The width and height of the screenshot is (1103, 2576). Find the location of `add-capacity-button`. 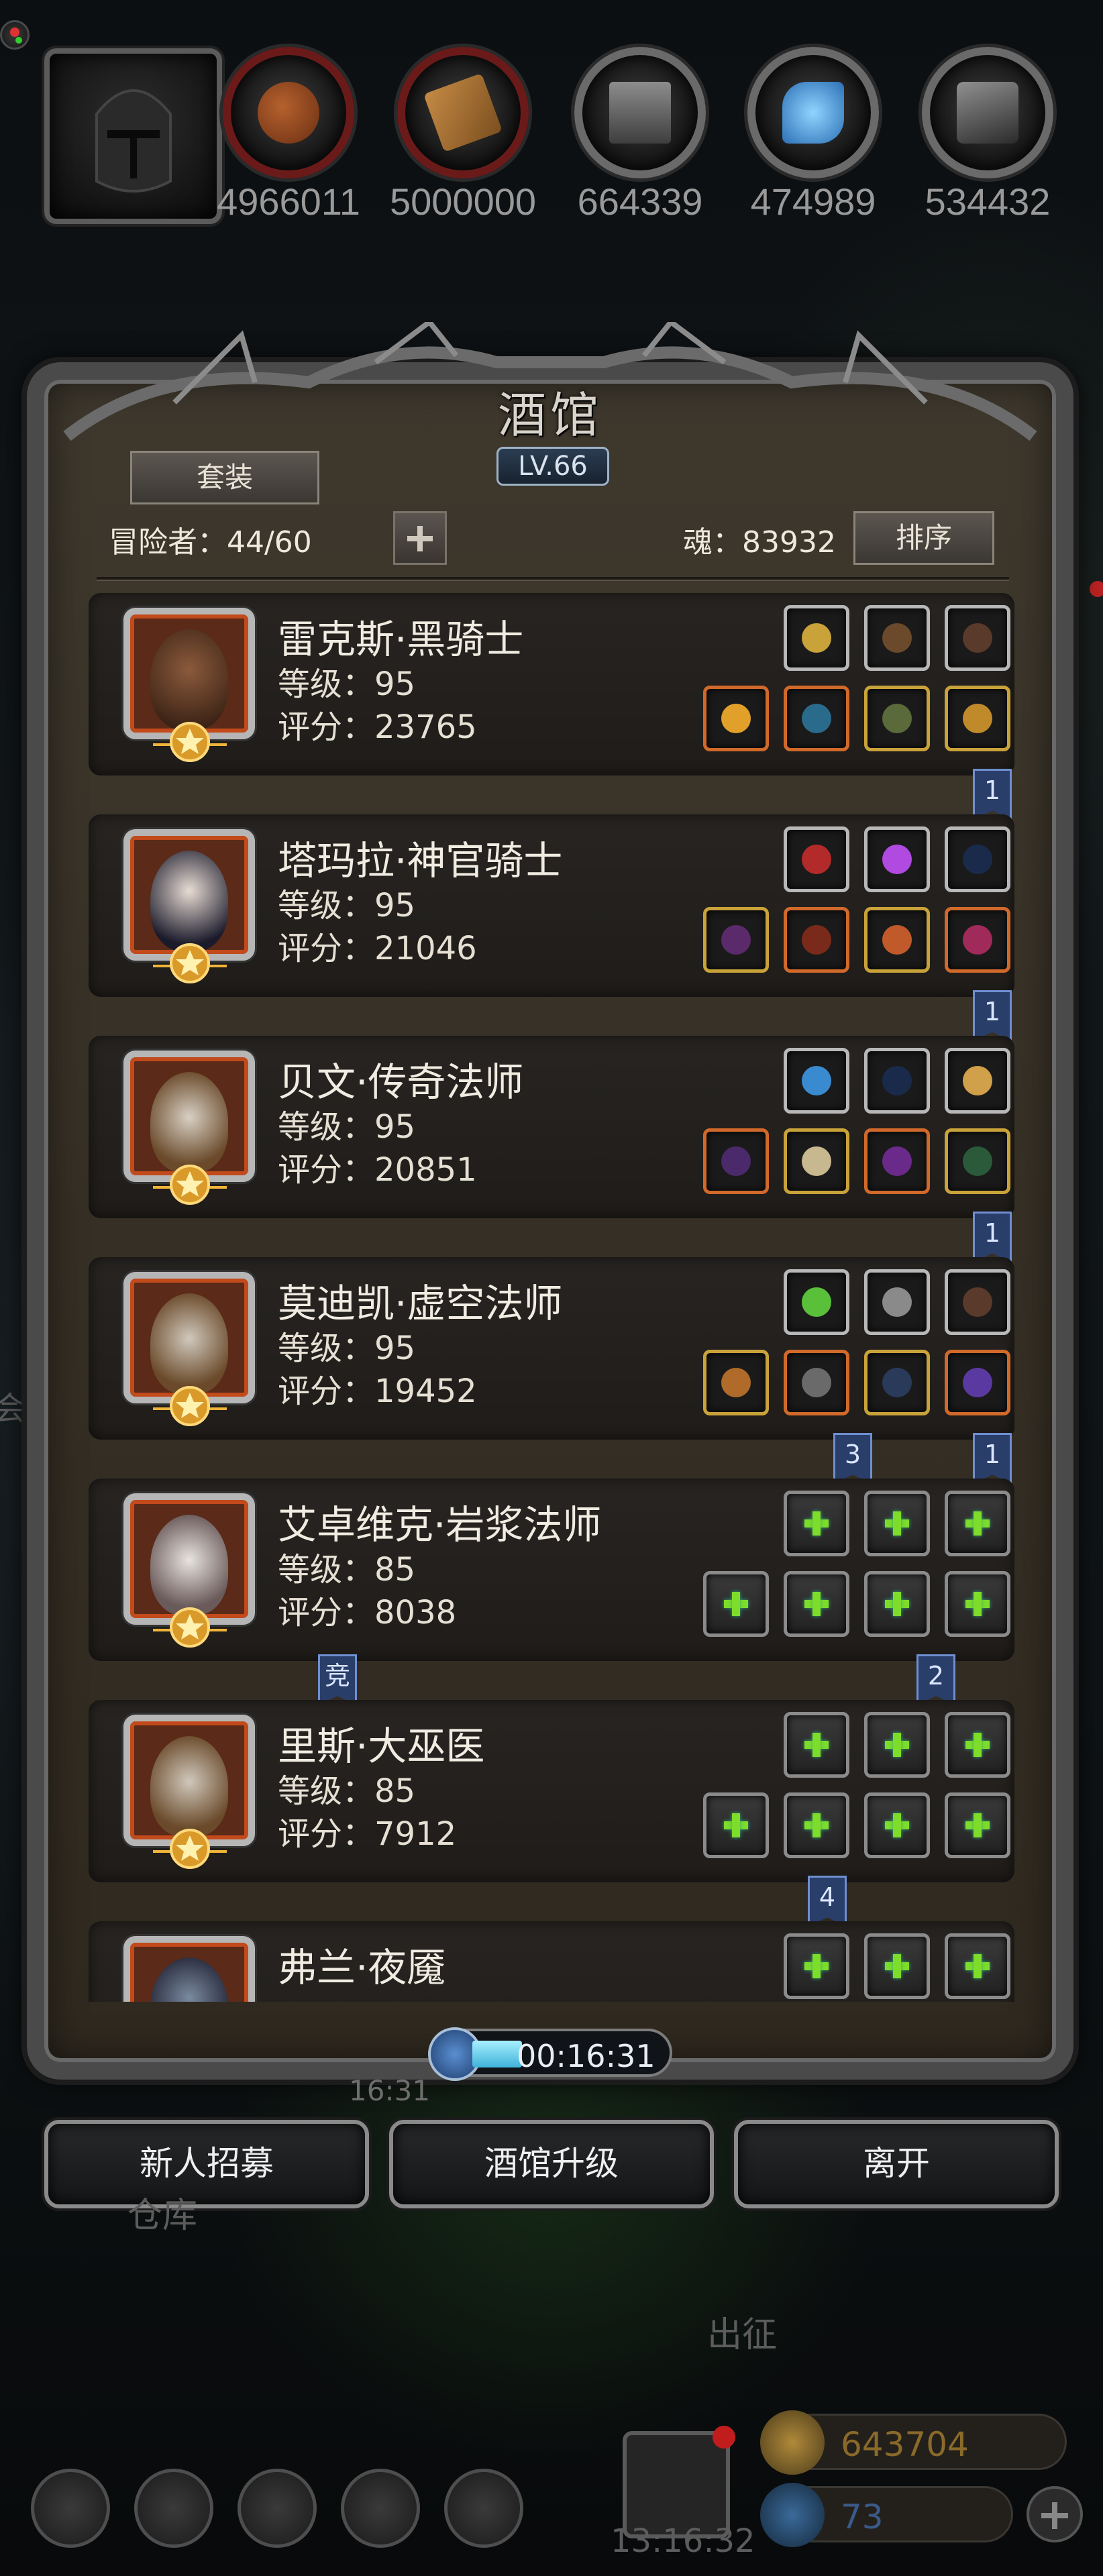

add-capacity-button is located at coordinates (420, 538).